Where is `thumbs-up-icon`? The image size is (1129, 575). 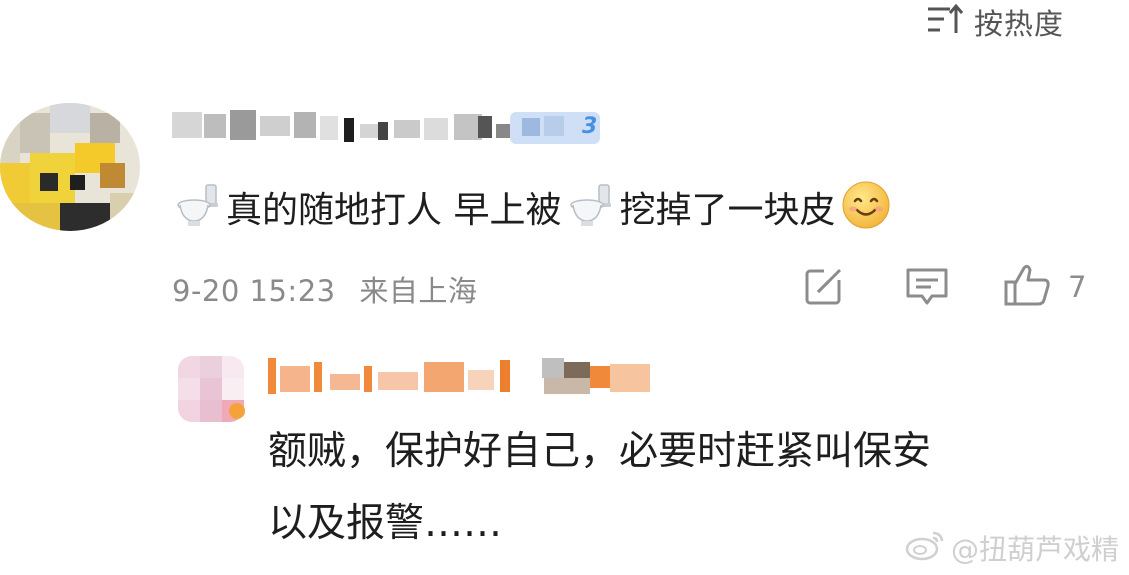 thumbs-up-icon is located at coordinates (1028, 287).